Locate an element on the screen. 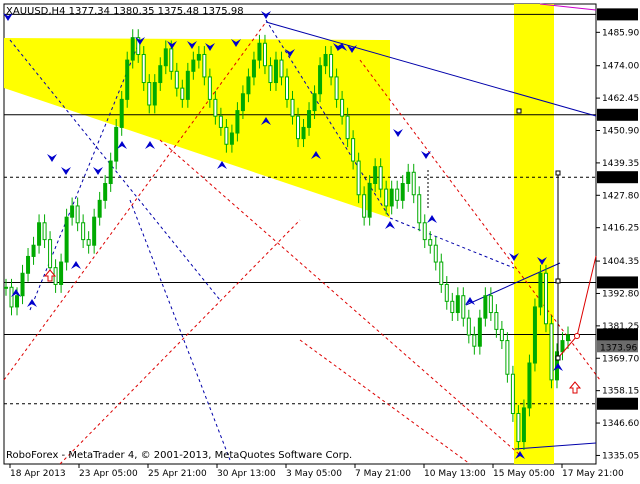 The height and width of the screenshot is (484, 640). y-tick-label: 1462.45 is located at coordinates (620, 99).